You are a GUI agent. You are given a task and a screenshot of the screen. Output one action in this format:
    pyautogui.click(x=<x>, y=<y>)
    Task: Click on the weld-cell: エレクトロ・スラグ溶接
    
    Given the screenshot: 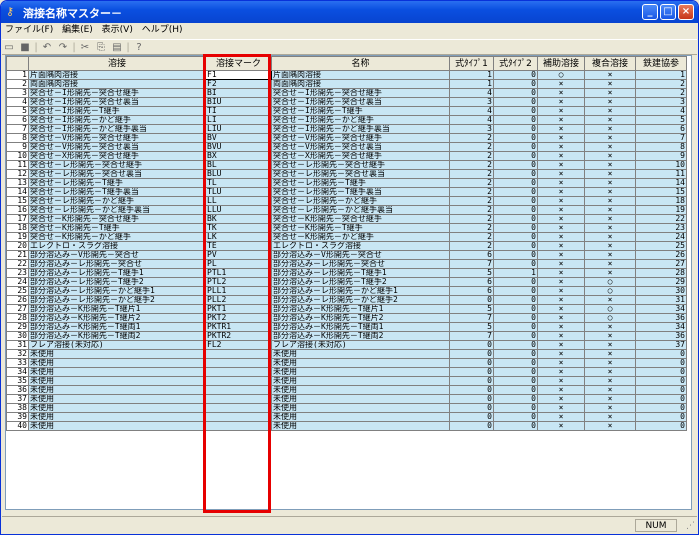 What is the action you would take?
    pyautogui.click(x=117, y=246)
    